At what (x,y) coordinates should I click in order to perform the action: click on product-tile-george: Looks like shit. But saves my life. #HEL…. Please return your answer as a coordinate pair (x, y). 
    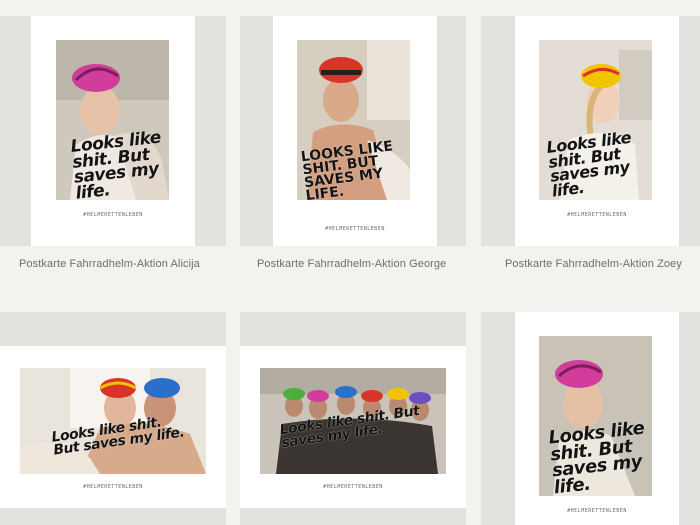
    Looking at the image, I should click on (353, 131).